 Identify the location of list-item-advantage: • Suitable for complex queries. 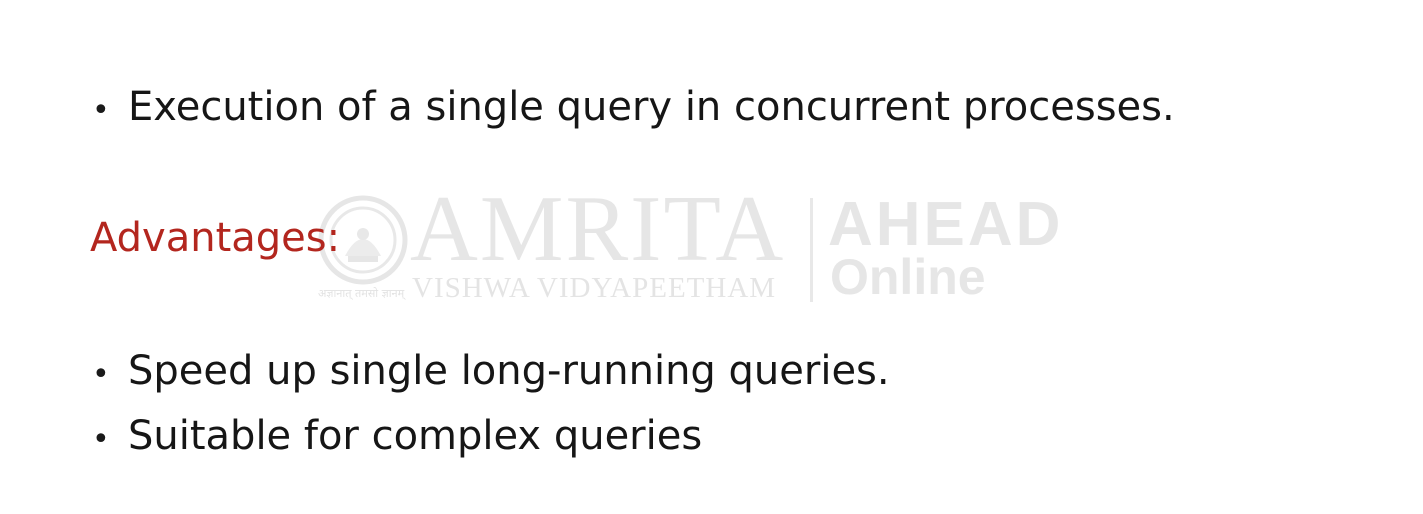
(397, 436).